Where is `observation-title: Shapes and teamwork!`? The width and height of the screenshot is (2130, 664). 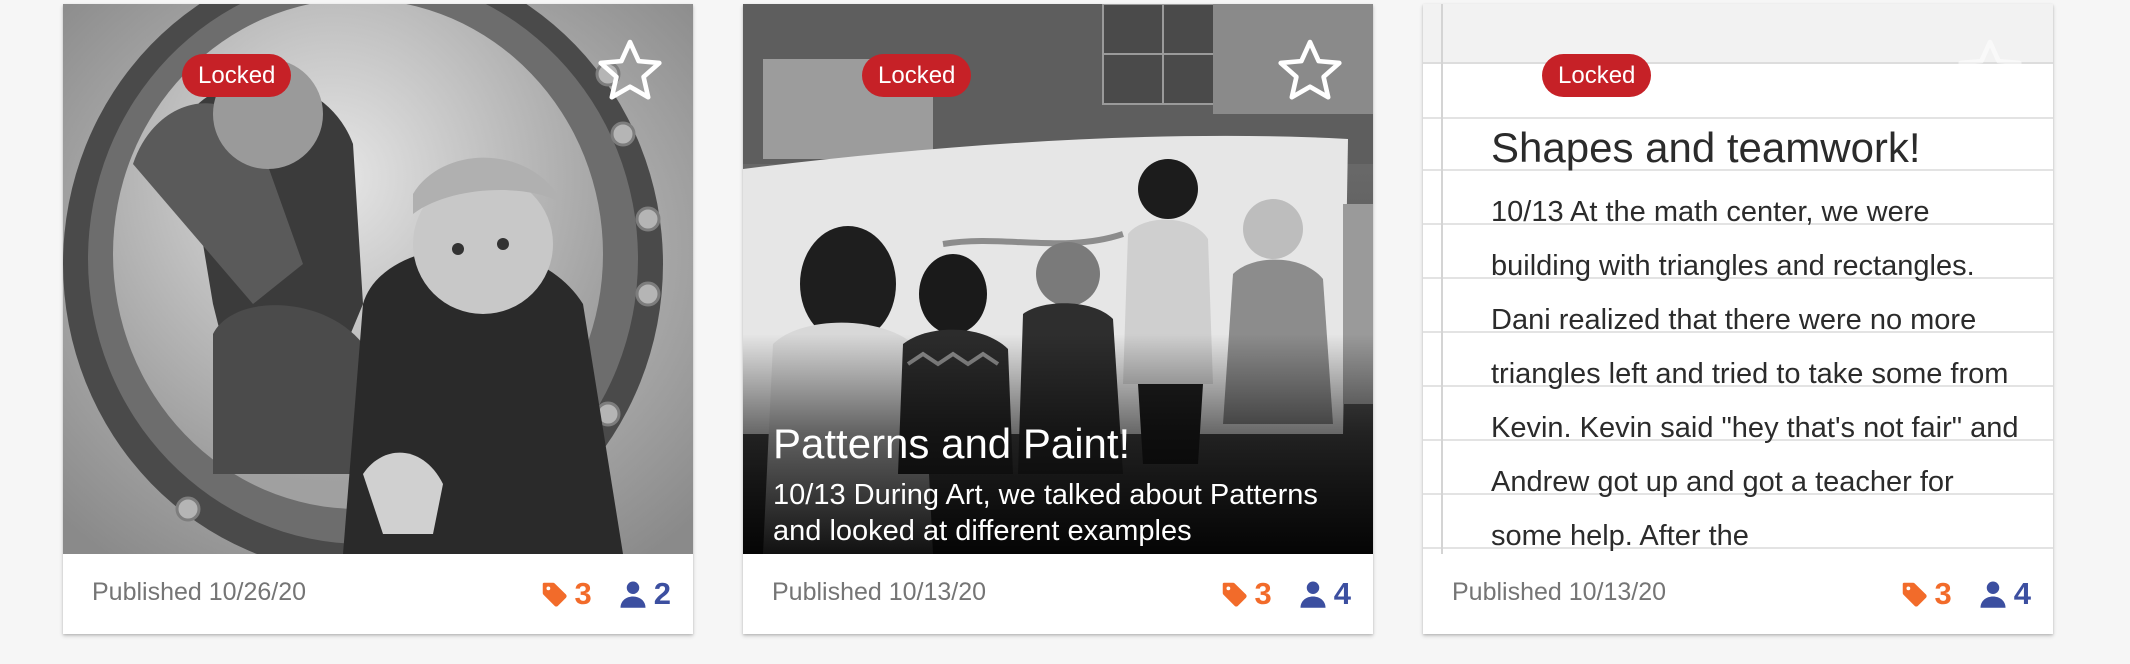
observation-title: Shapes and teamwork! is located at coordinates (1706, 147).